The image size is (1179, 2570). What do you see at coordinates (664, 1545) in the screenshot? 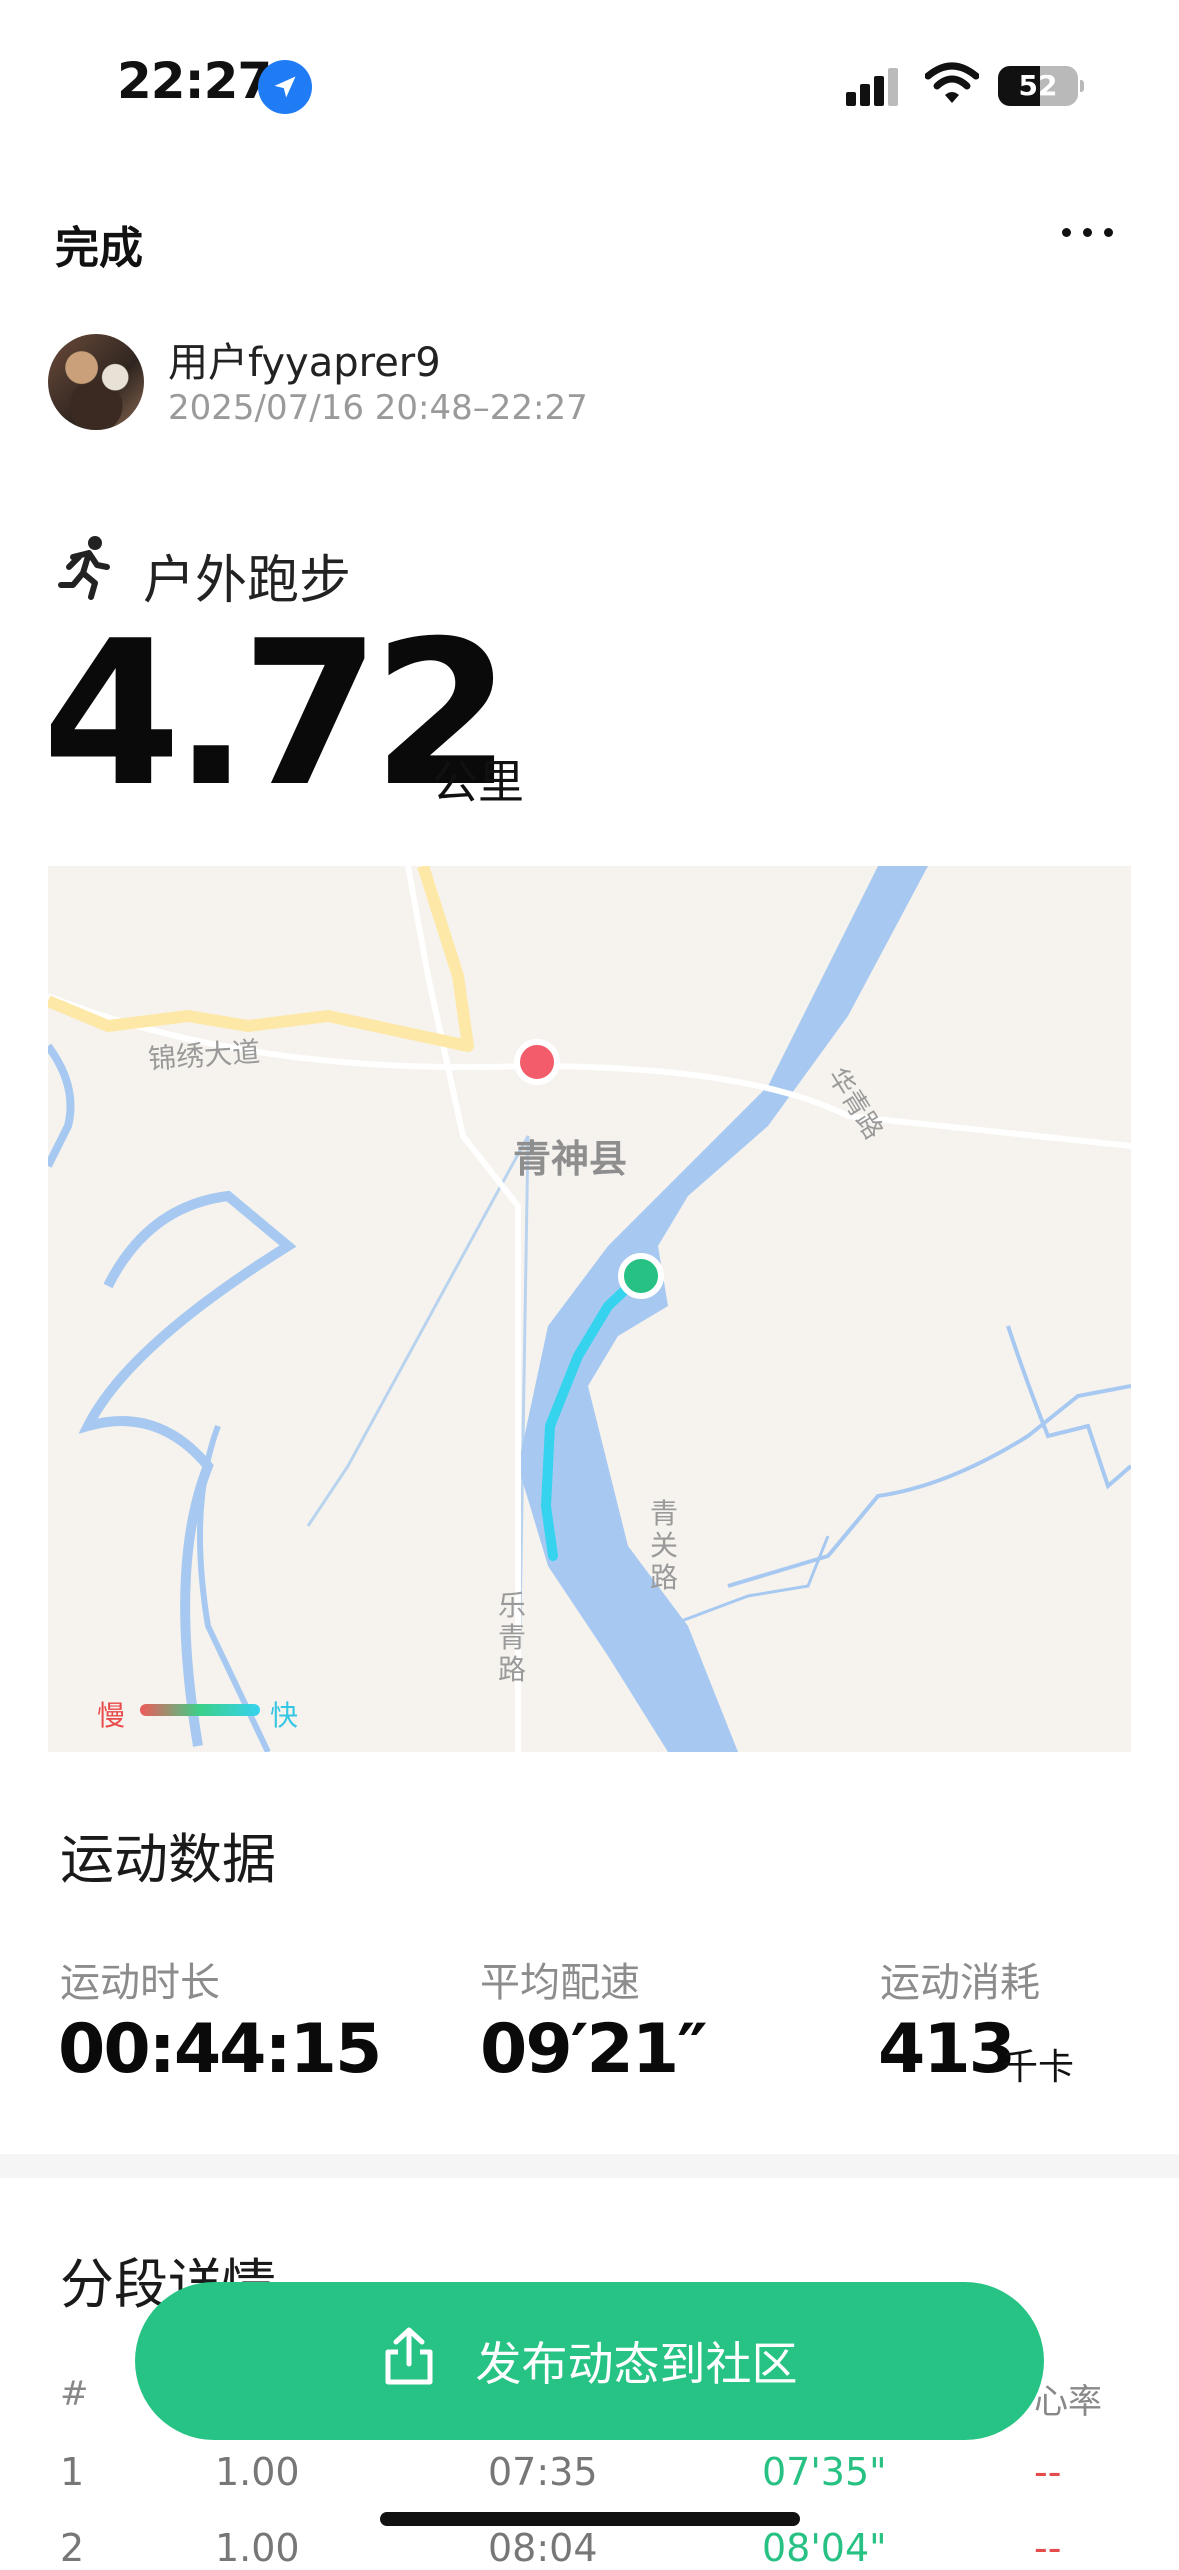
I see `map-label-road-3: 青关路` at bounding box center [664, 1545].